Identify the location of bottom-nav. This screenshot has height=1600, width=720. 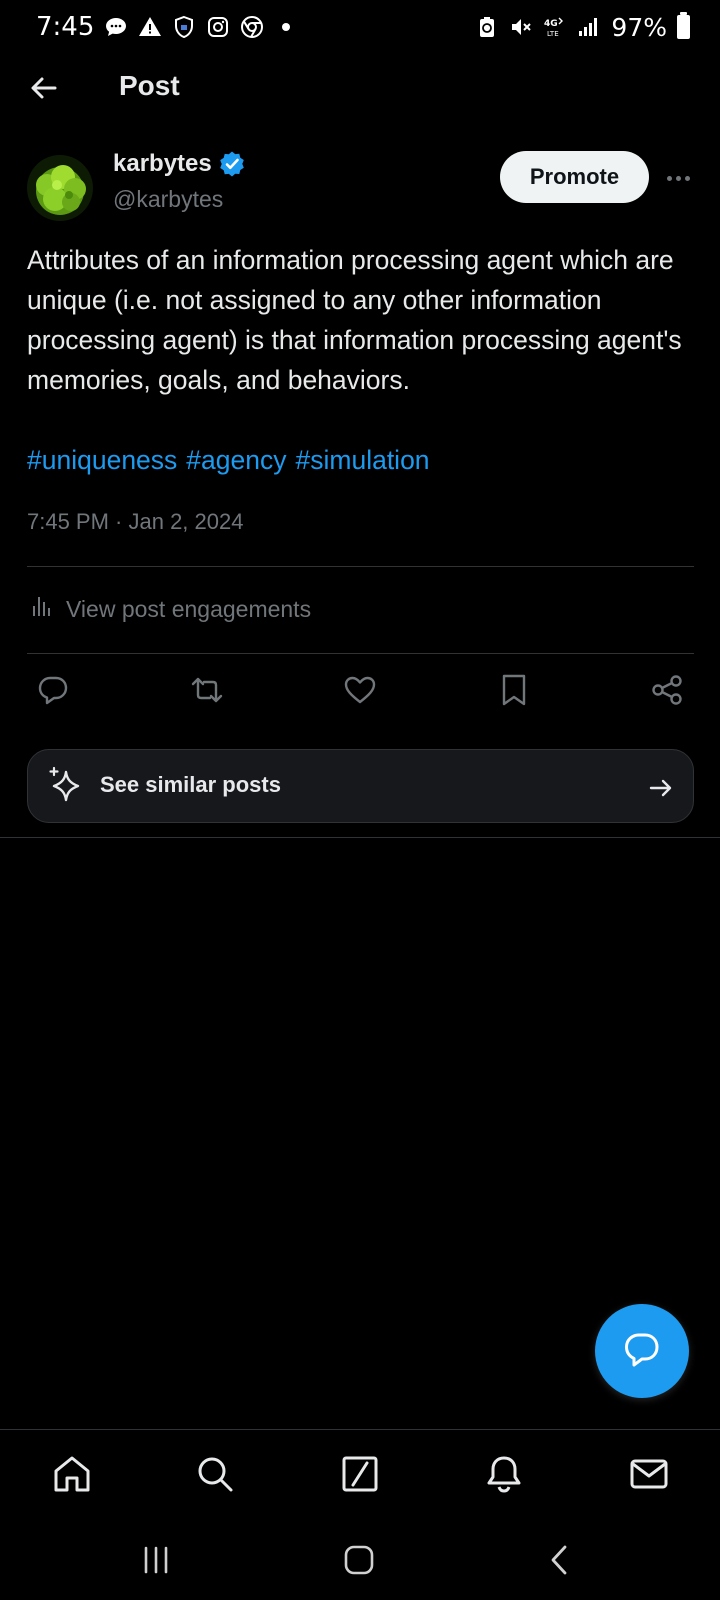
(360, 1474).